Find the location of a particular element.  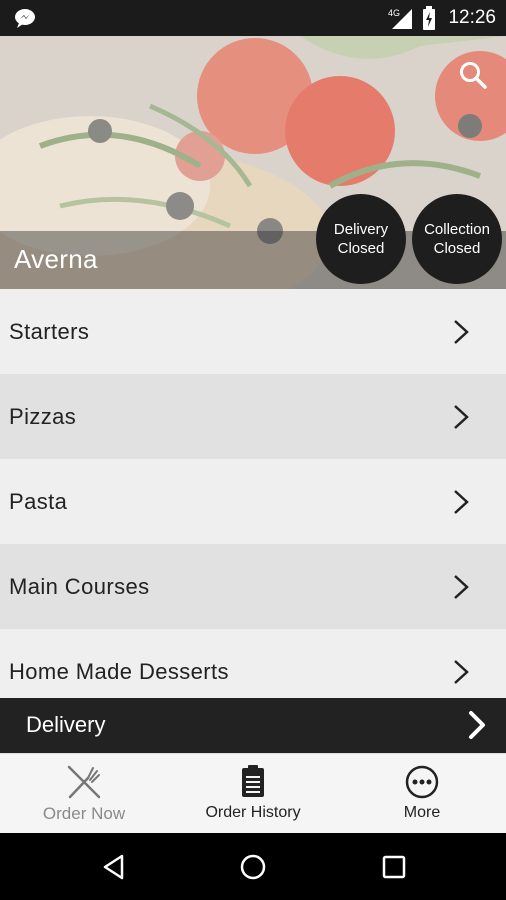

tab-more: More is located at coordinates (422, 794).